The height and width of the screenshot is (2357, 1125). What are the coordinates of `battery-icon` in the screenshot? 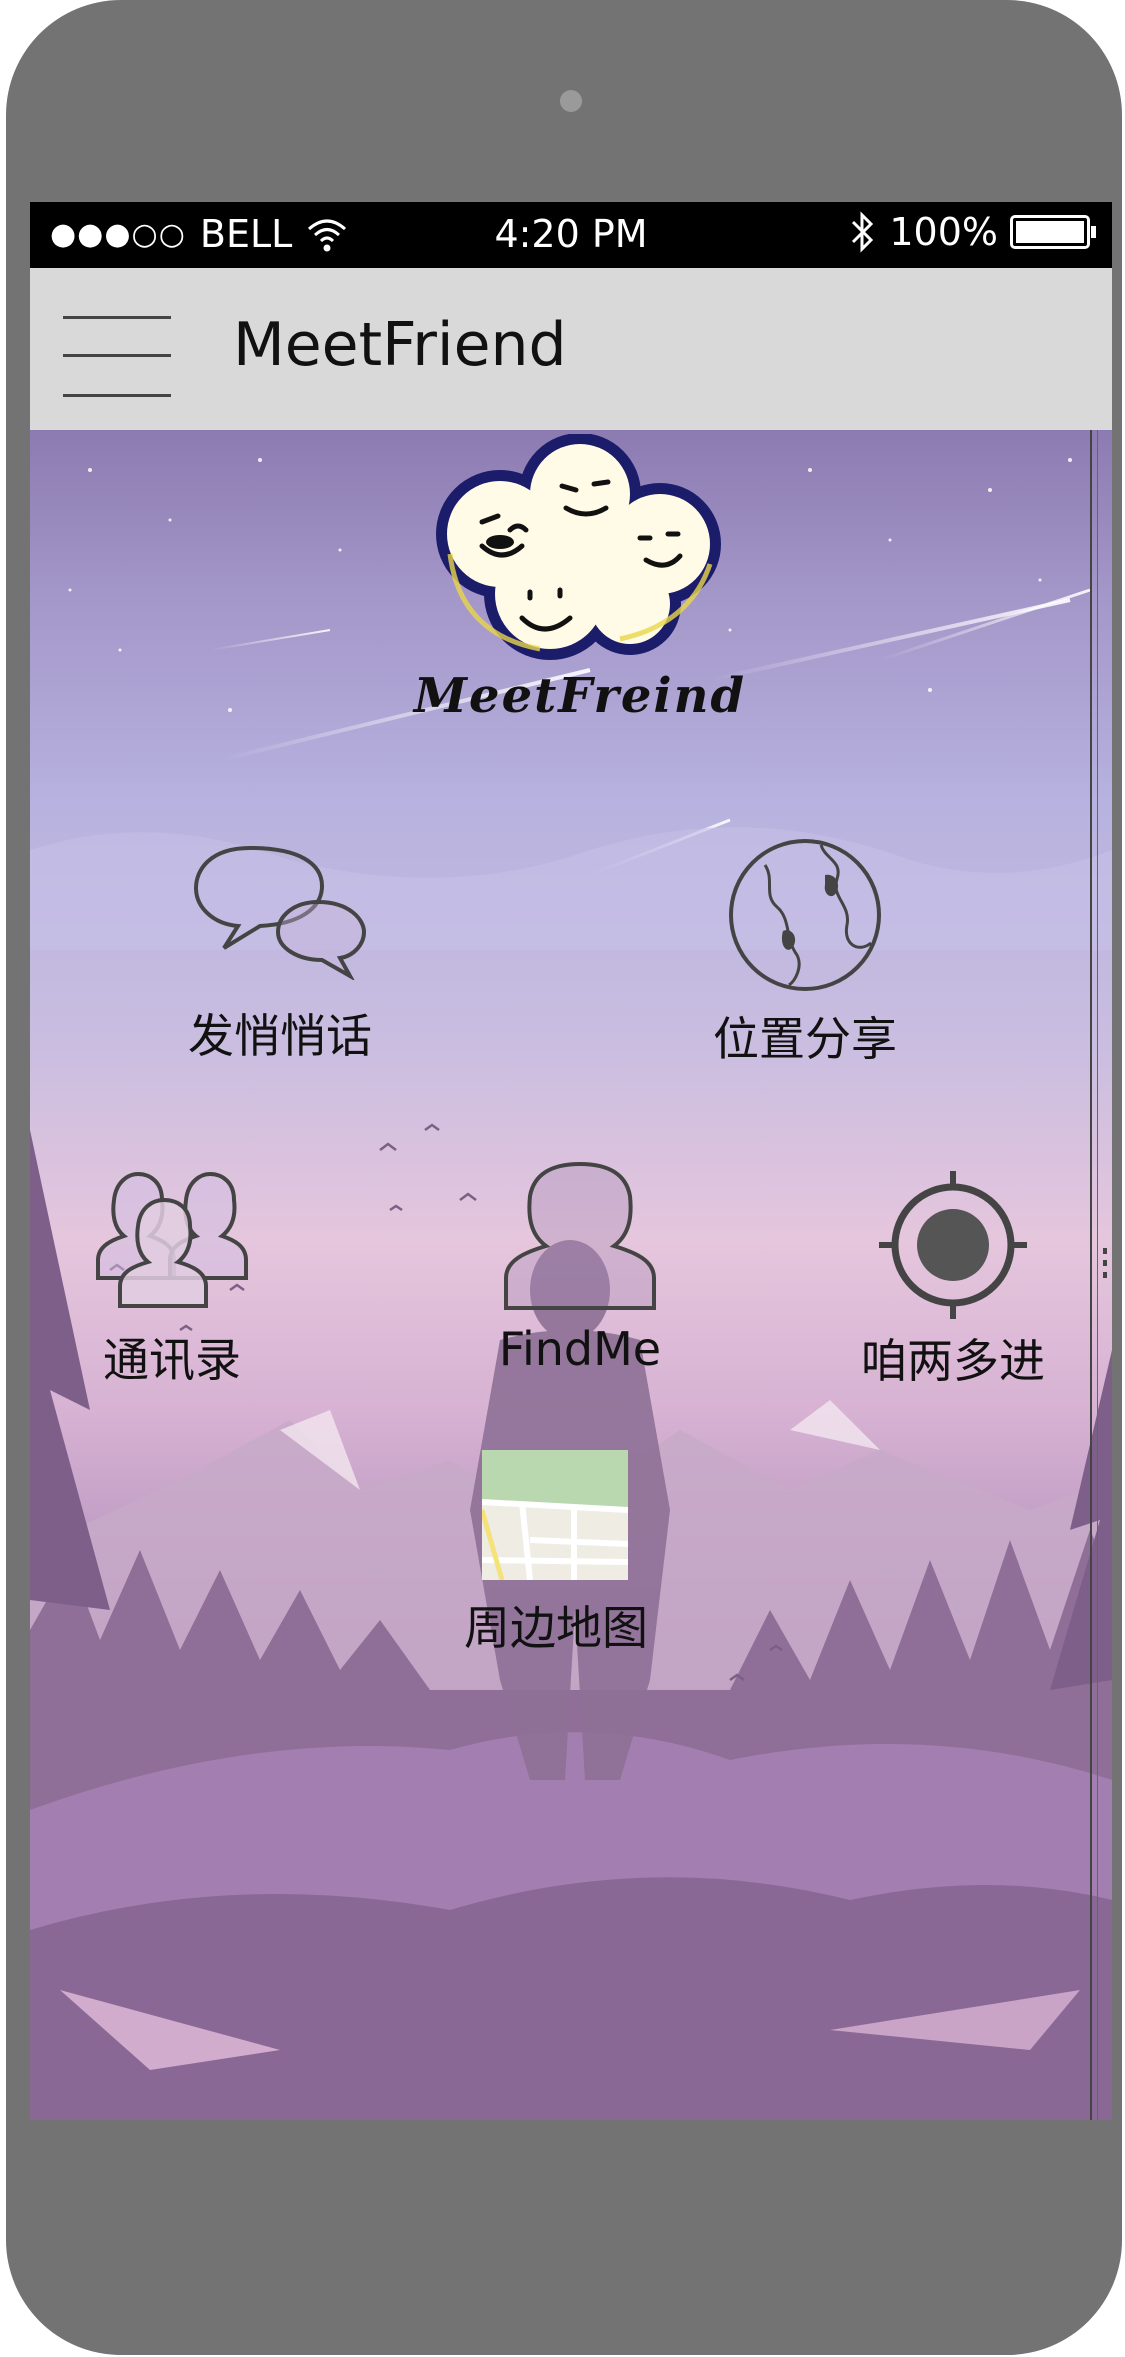 It's located at (1053, 232).